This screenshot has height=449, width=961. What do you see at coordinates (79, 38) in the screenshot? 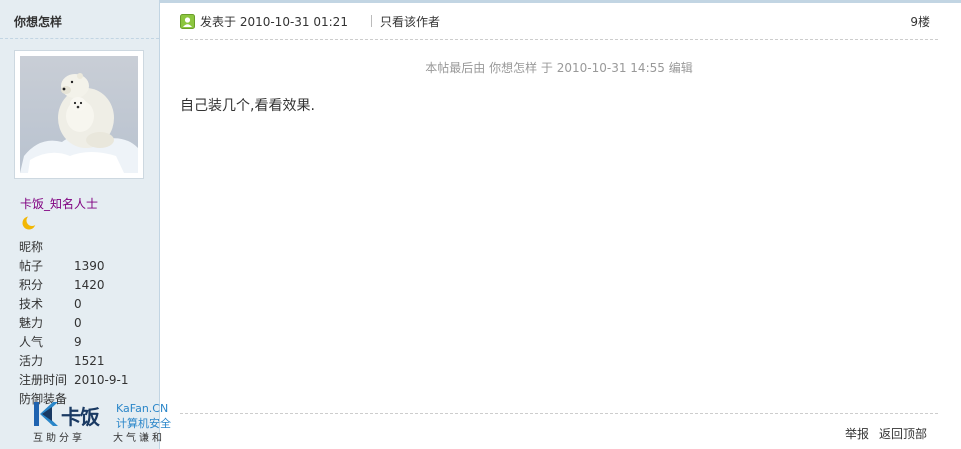
I see `sidebar-divider` at bounding box center [79, 38].